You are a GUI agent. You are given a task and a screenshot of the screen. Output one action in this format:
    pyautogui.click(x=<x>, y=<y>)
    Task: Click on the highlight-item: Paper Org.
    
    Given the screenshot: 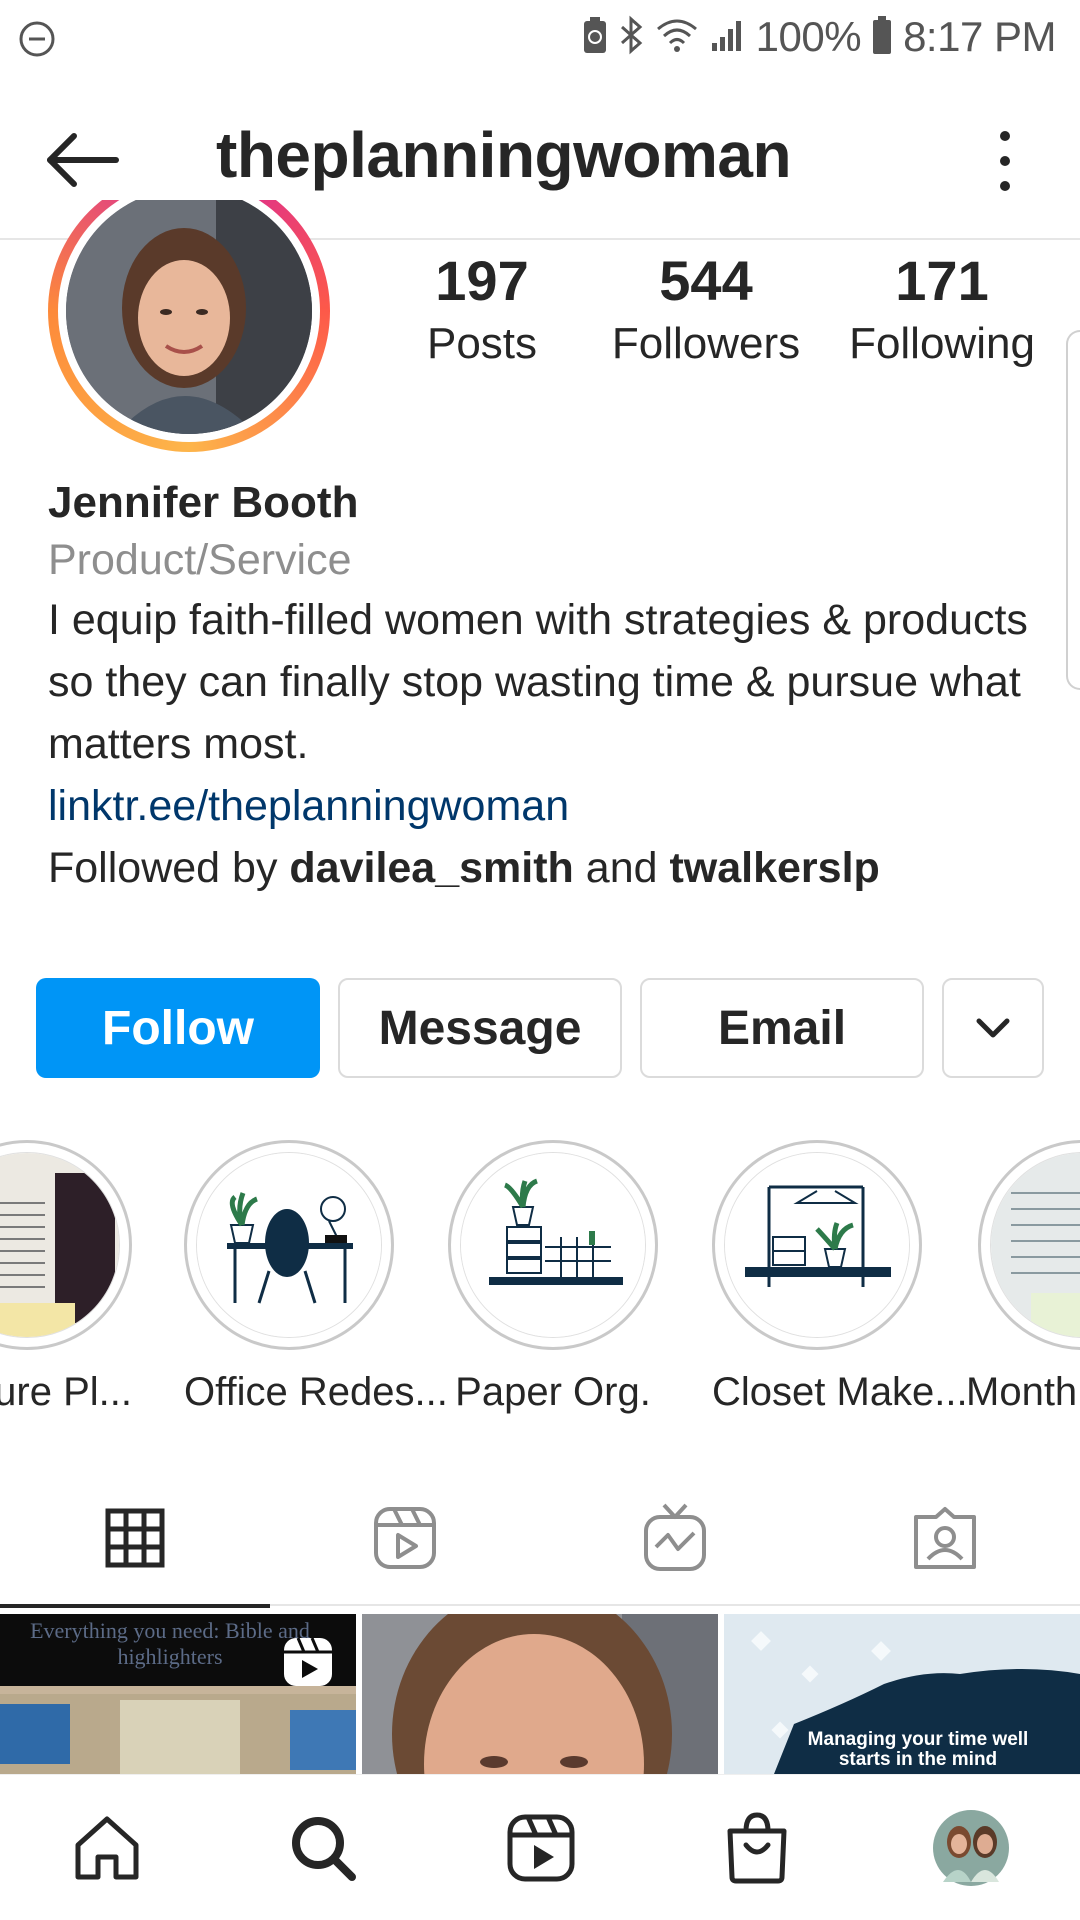 What is the action you would take?
    pyautogui.click(x=553, y=1277)
    